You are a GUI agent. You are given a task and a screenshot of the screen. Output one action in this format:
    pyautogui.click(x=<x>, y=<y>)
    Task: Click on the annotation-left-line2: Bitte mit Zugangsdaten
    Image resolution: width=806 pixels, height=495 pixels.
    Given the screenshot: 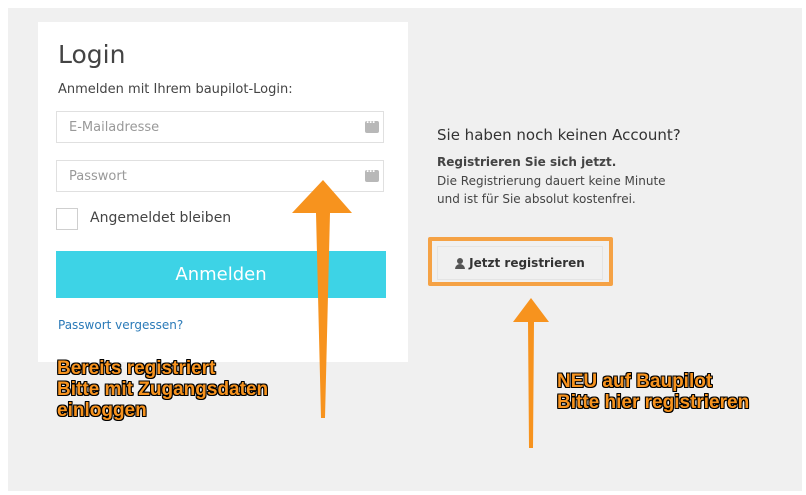 What is the action you would take?
    pyautogui.click(x=163, y=389)
    